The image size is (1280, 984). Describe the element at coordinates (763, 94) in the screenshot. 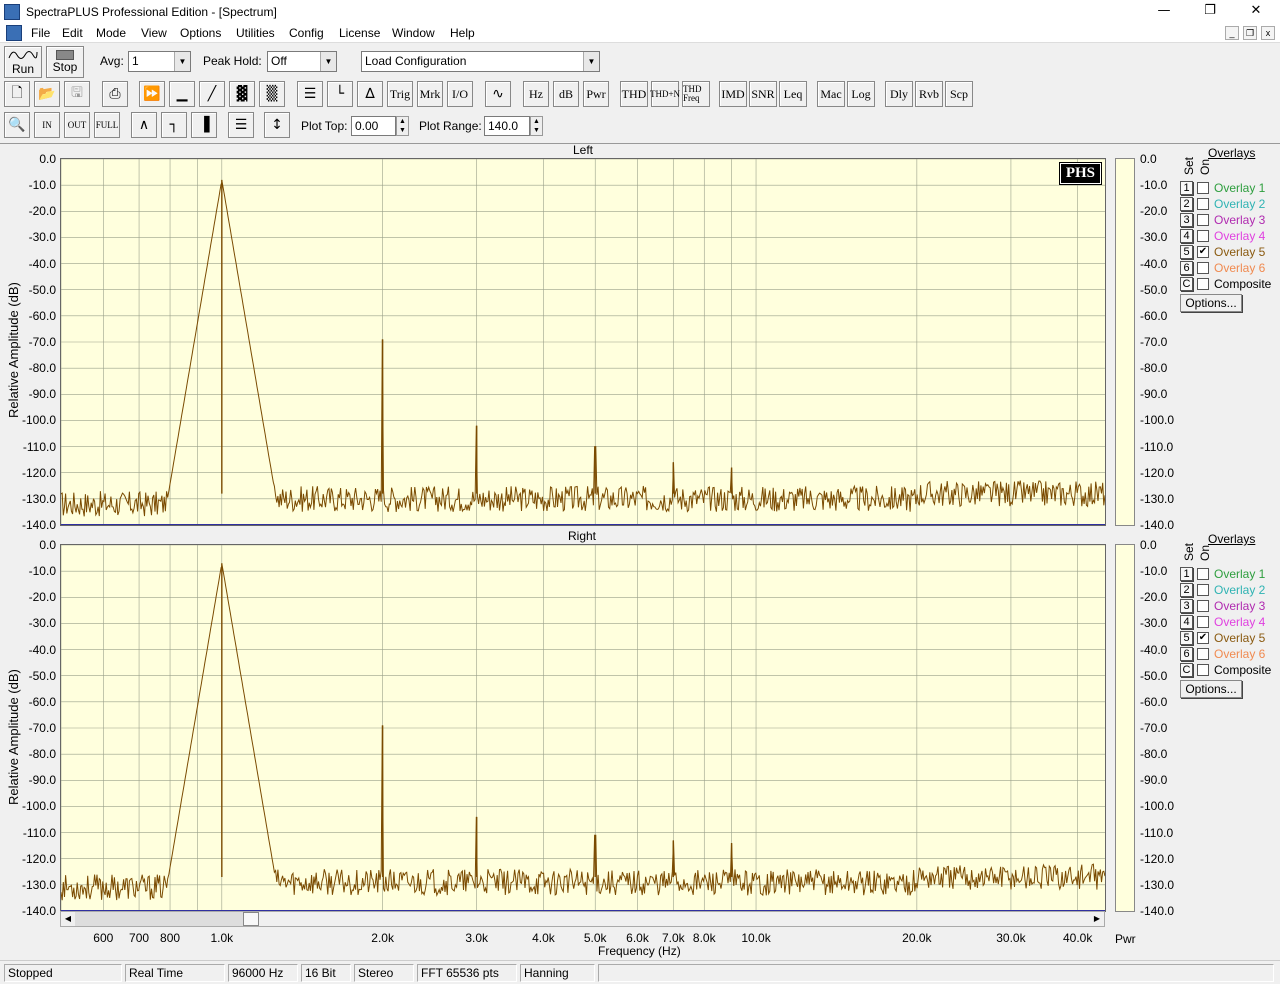

I see `snr-button: SNR` at that location.